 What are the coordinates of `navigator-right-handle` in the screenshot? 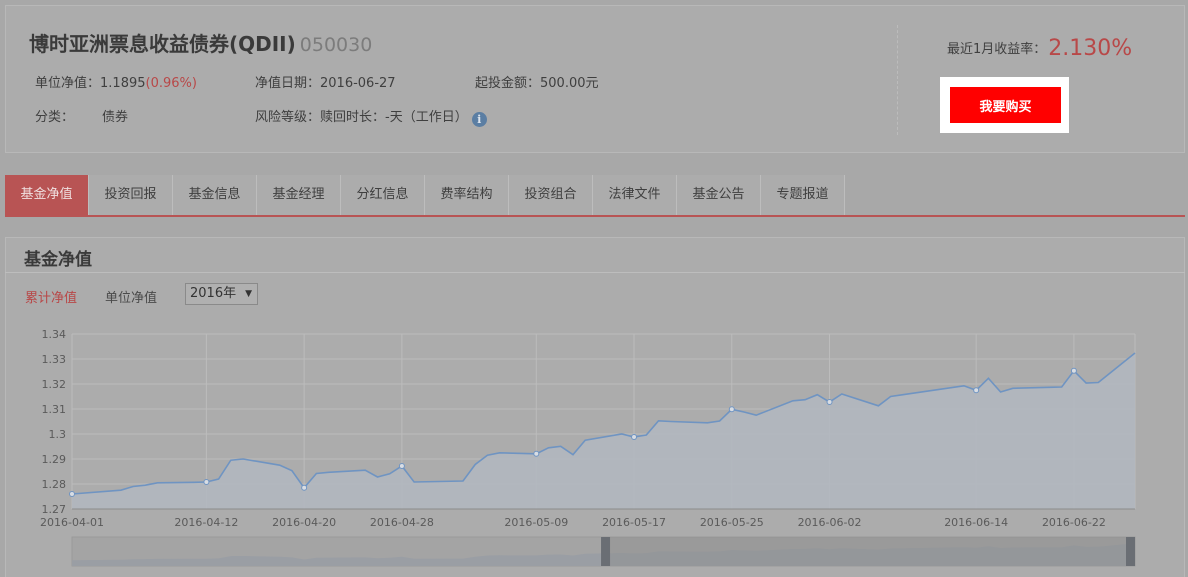 It's located at (1130, 551).